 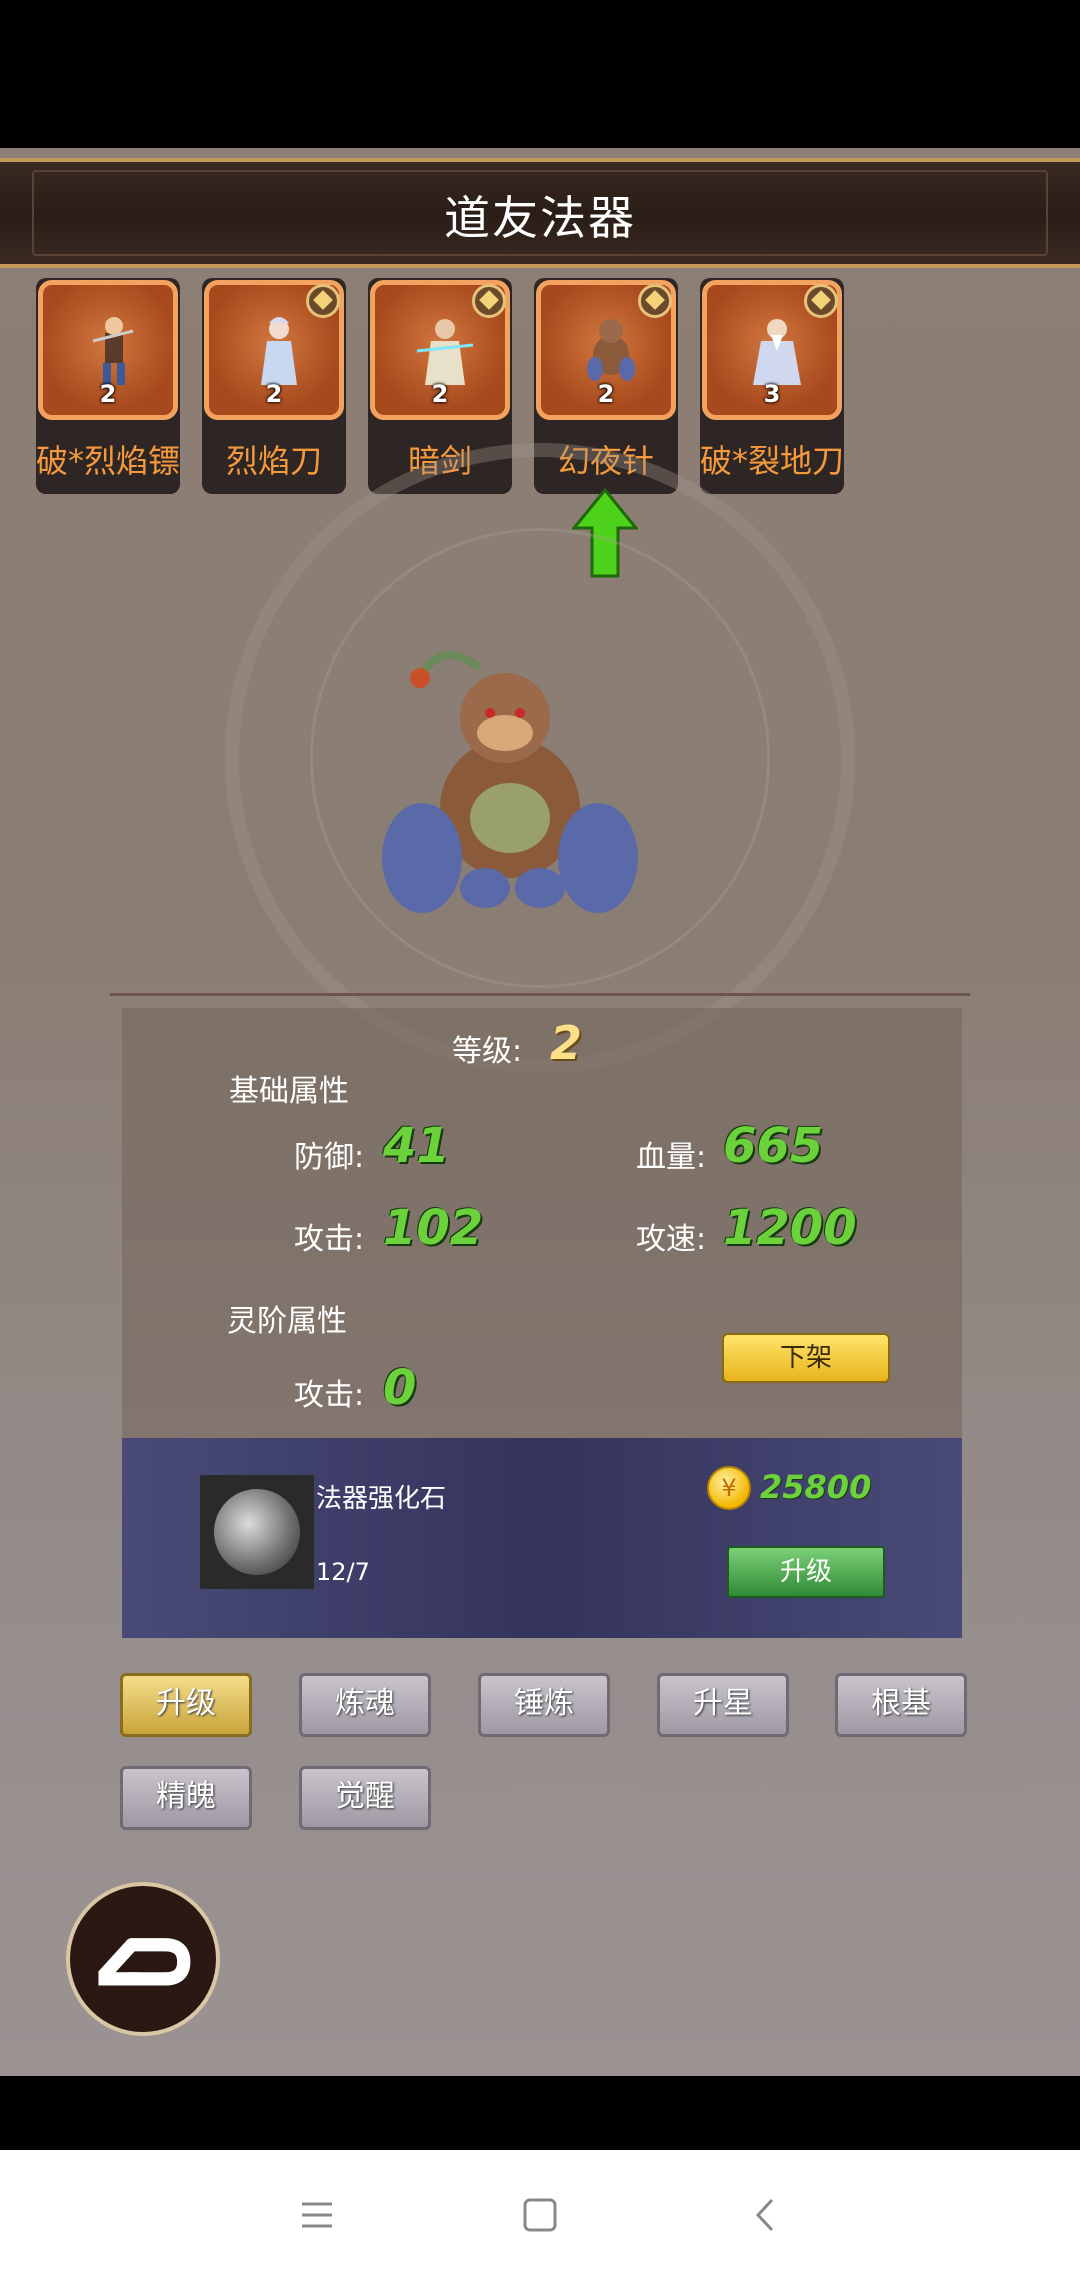 I want to click on back-button, so click(x=143, y=1959).